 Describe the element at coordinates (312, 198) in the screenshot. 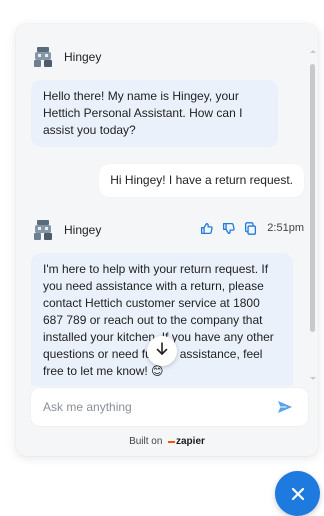

I see `scrollbar-thumb` at that location.